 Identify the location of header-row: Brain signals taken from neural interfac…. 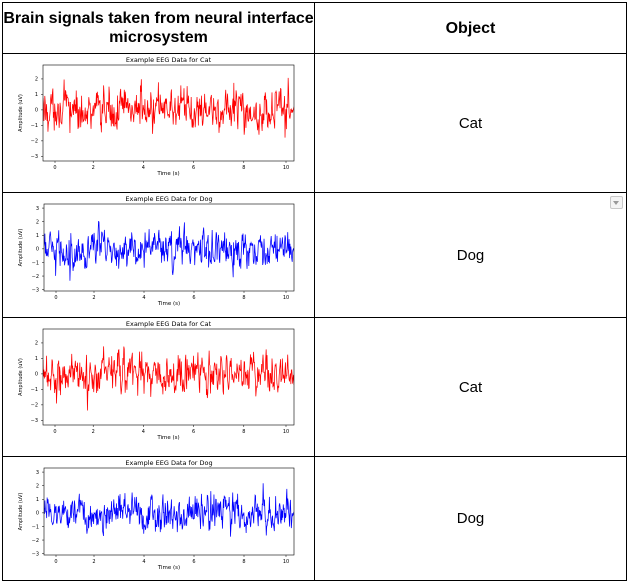
(314, 28).